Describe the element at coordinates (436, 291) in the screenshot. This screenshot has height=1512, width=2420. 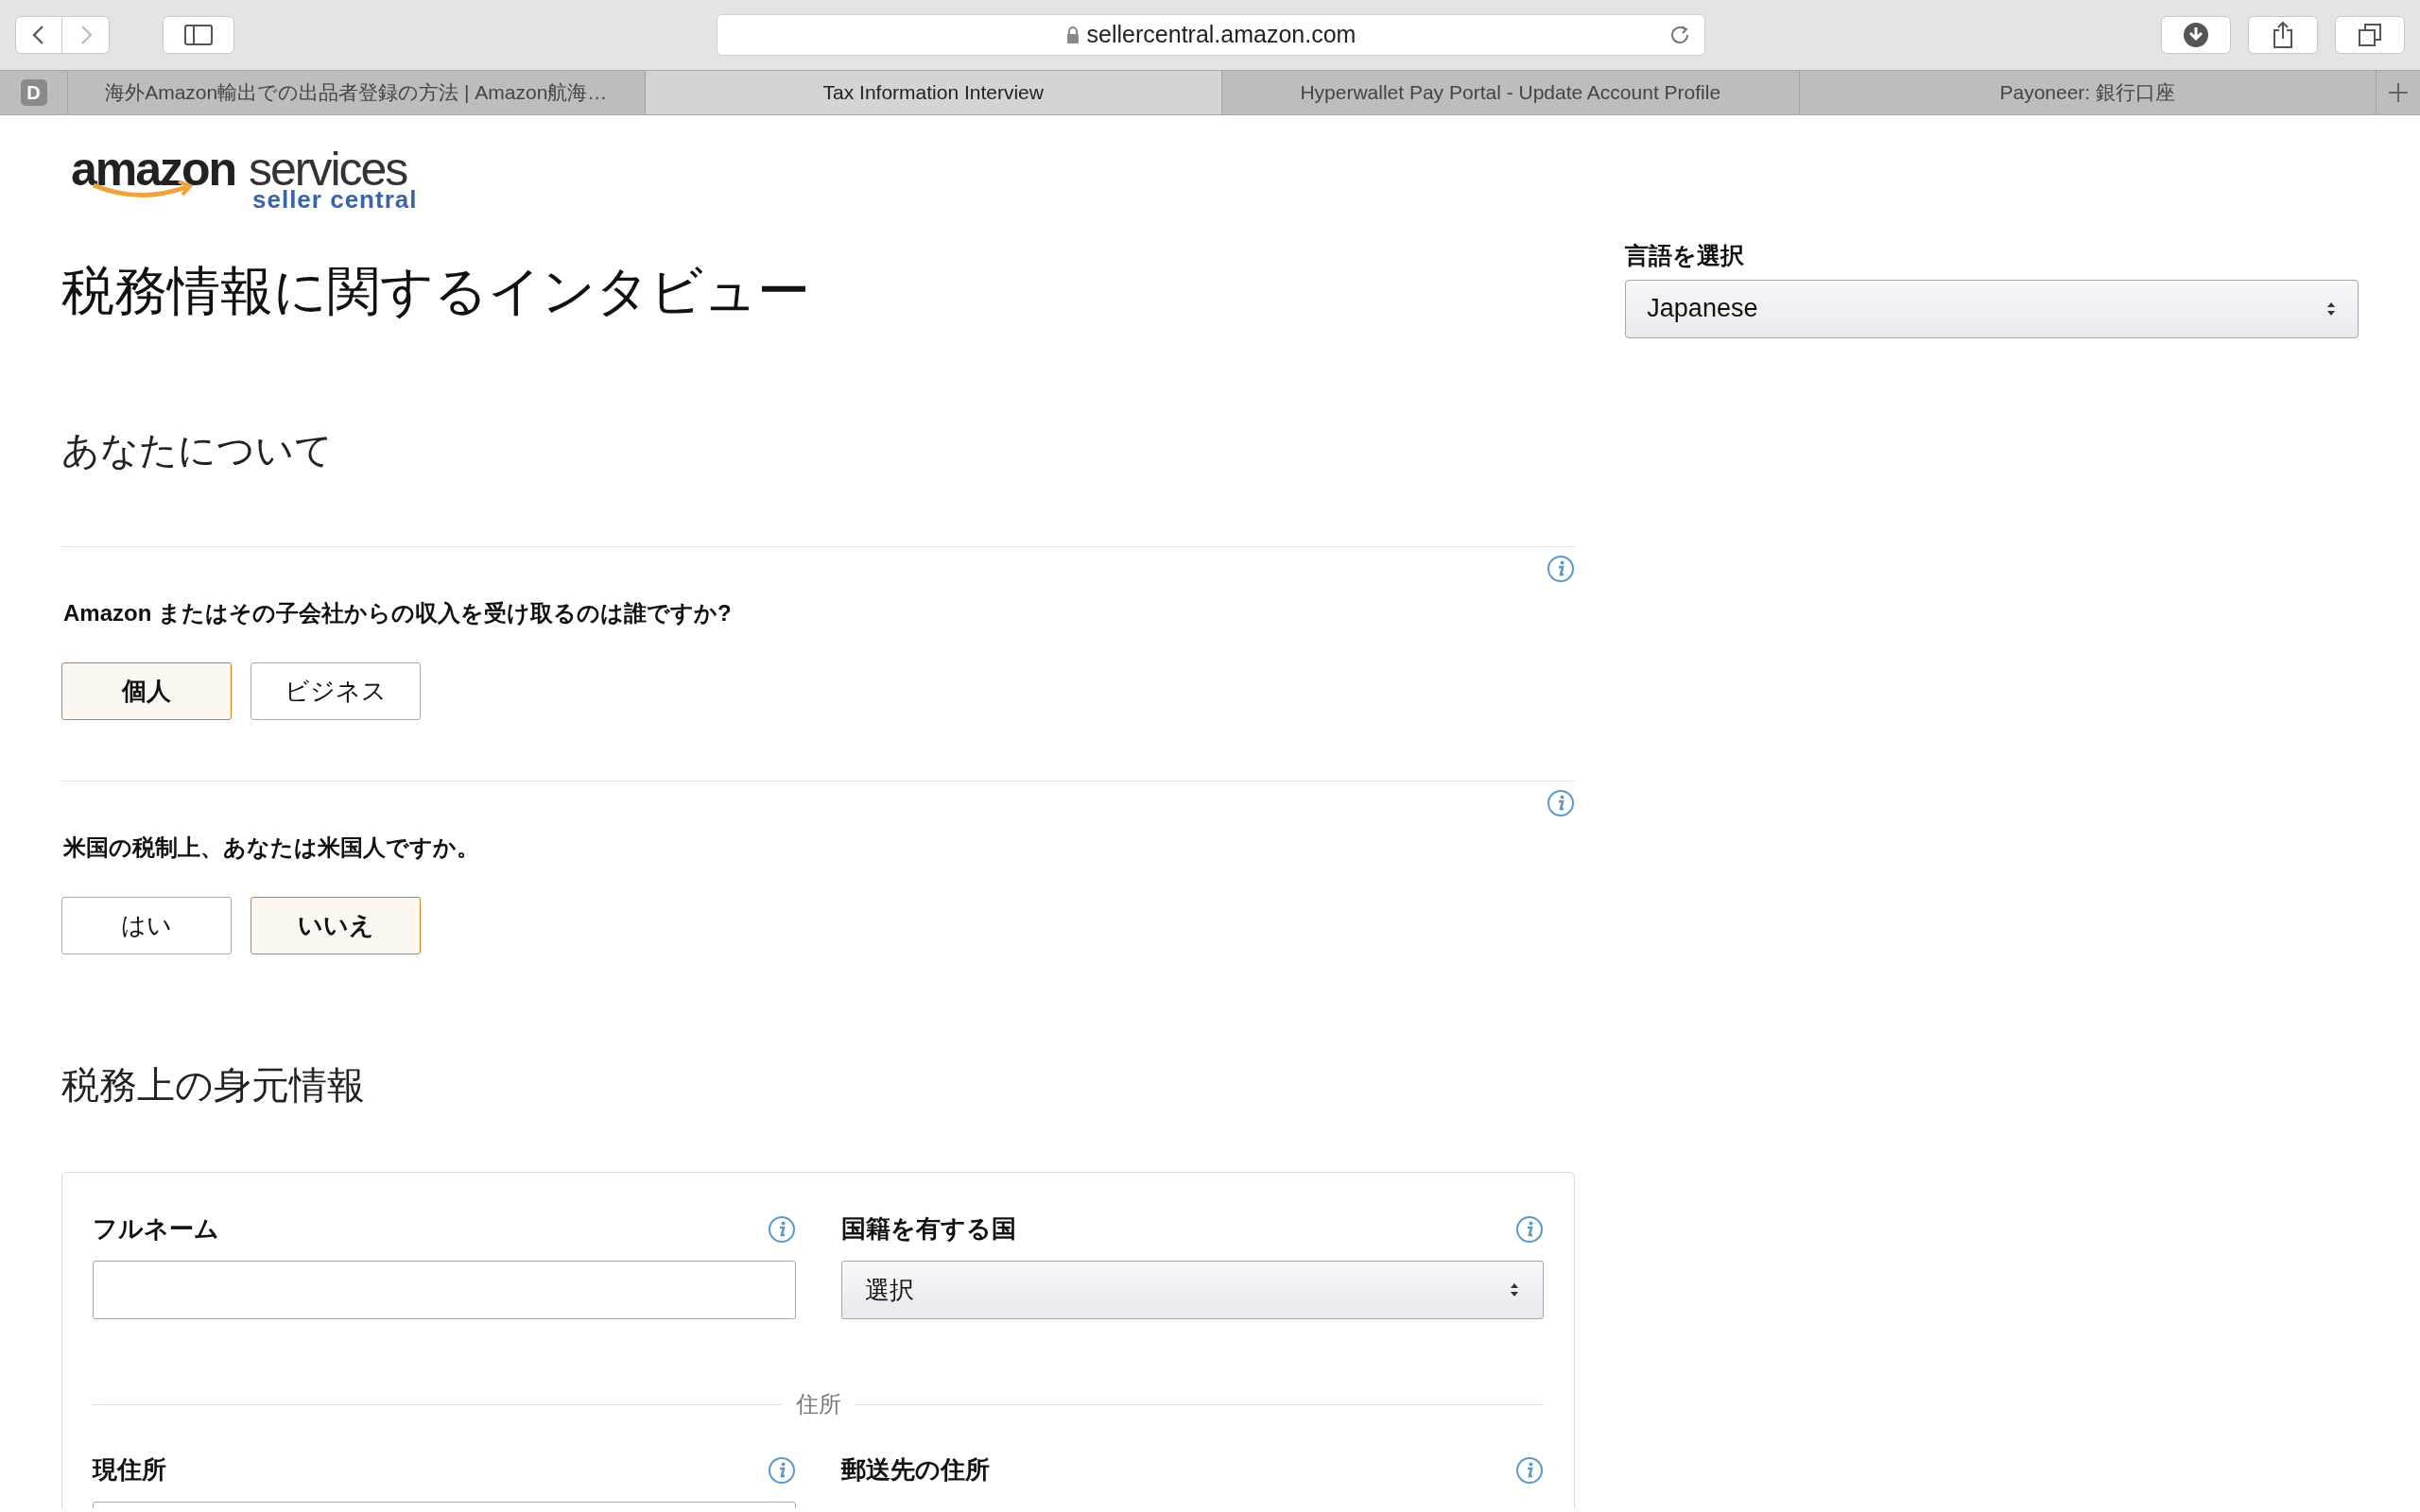
I see `page-title: 税務情報に関するインタビュー` at that location.